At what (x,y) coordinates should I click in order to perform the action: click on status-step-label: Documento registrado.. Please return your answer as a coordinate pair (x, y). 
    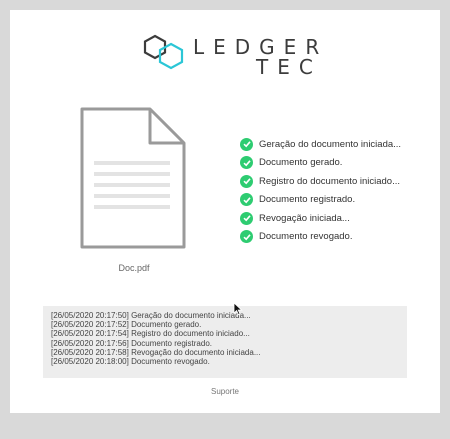
    Looking at the image, I should click on (307, 200).